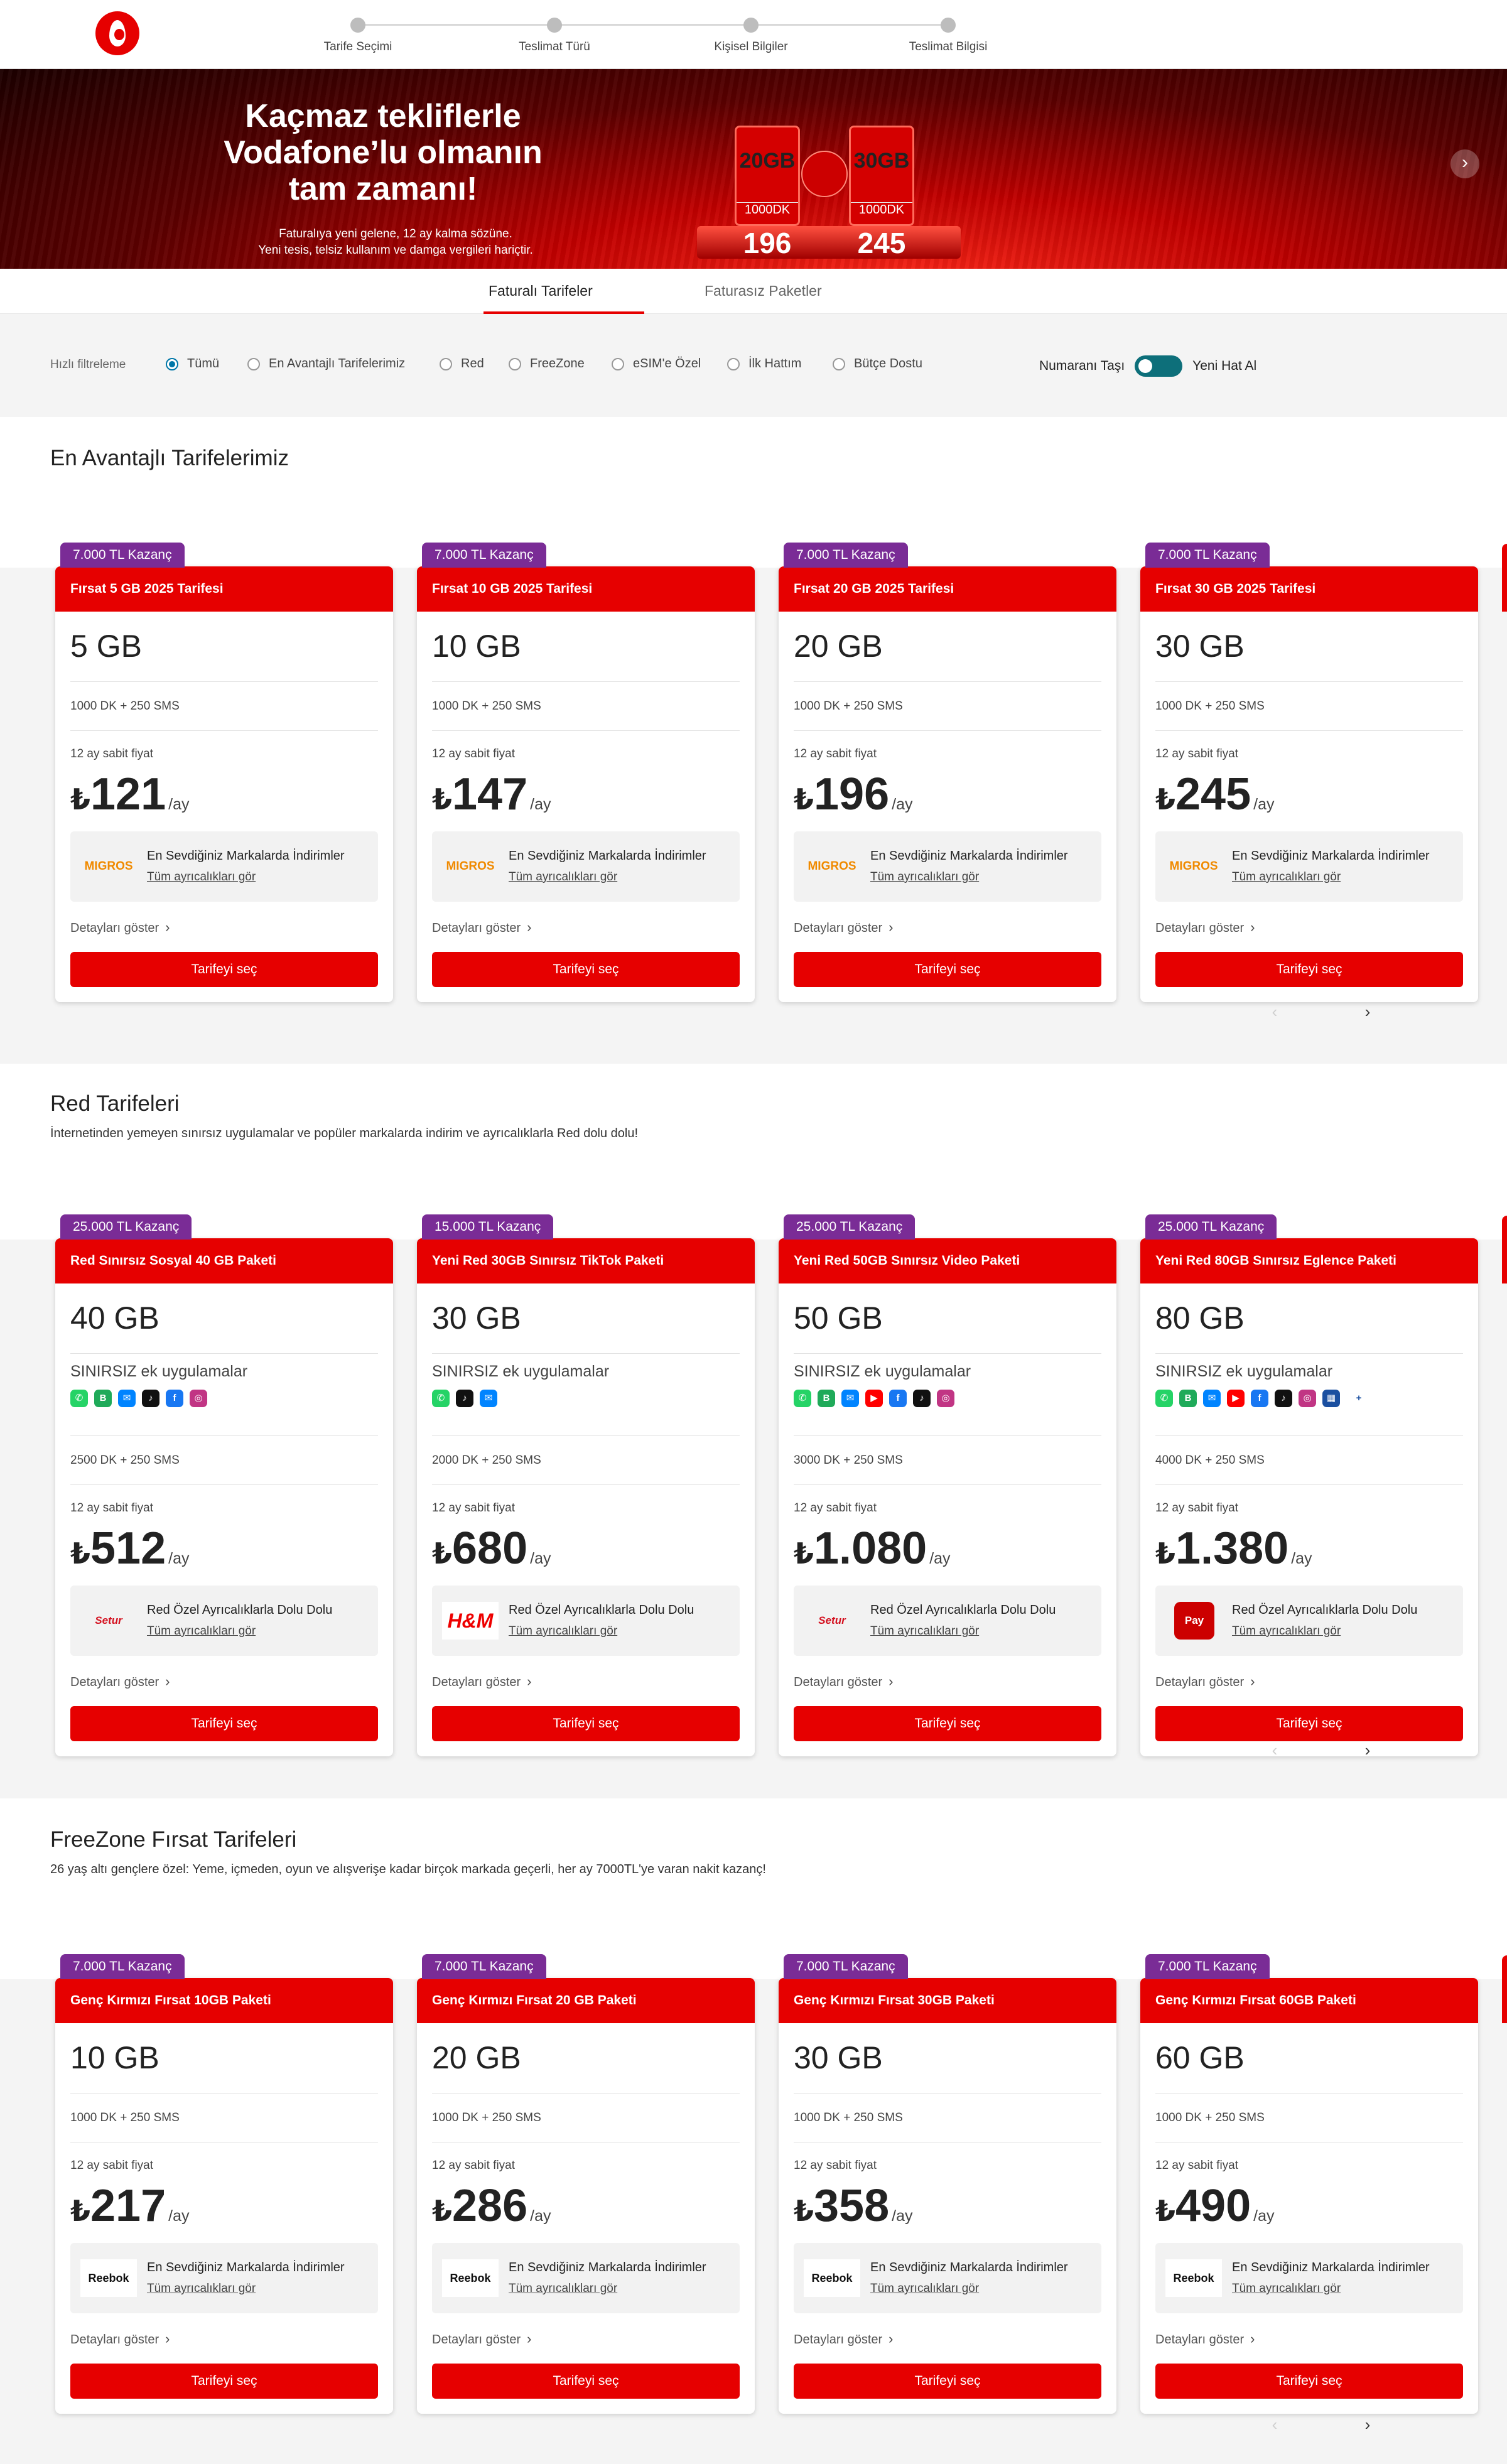 The image size is (1507, 2464). What do you see at coordinates (337, 363) in the screenshot?
I see `filter-option-label: En Avantajlı Tarifelerimiz` at bounding box center [337, 363].